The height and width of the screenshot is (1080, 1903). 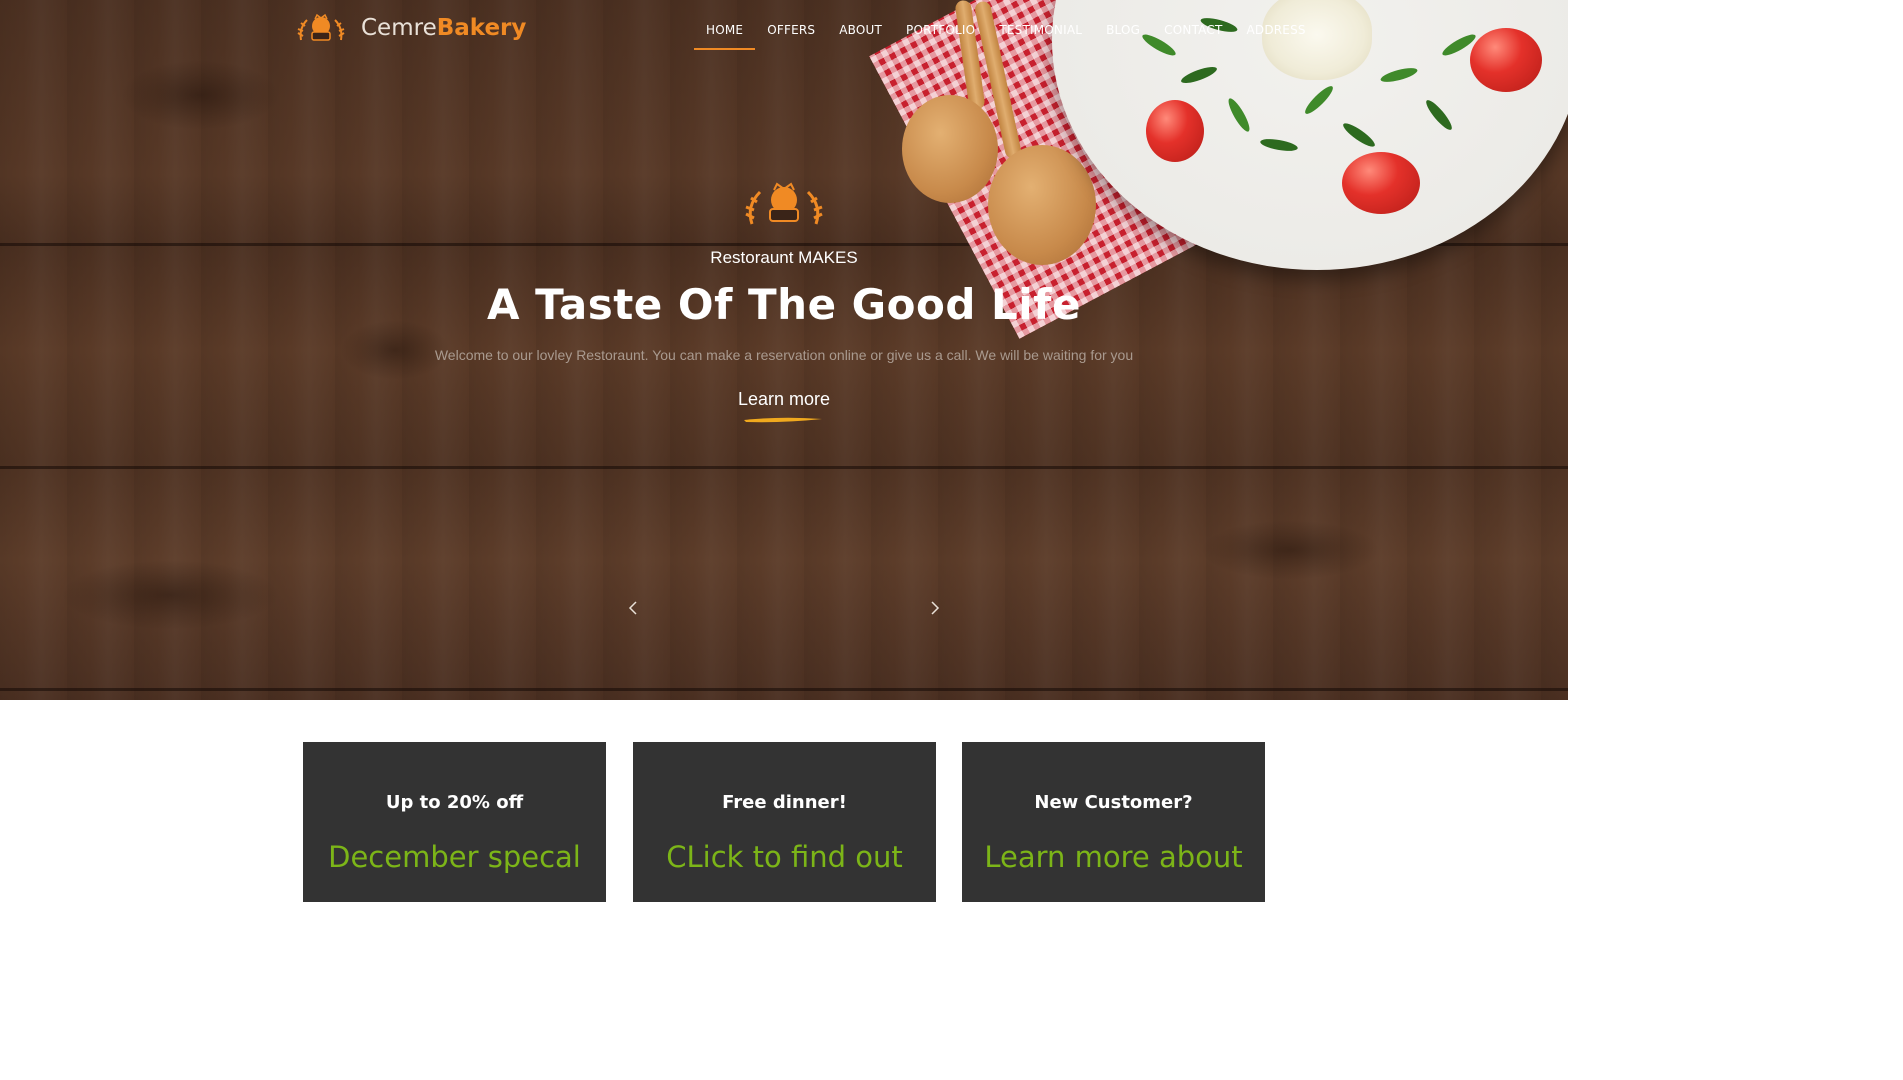 What do you see at coordinates (1040, 30) in the screenshot?
I see `nav-item-testimonial: TESTIMONIAL` at bounding box center [1040, 30].